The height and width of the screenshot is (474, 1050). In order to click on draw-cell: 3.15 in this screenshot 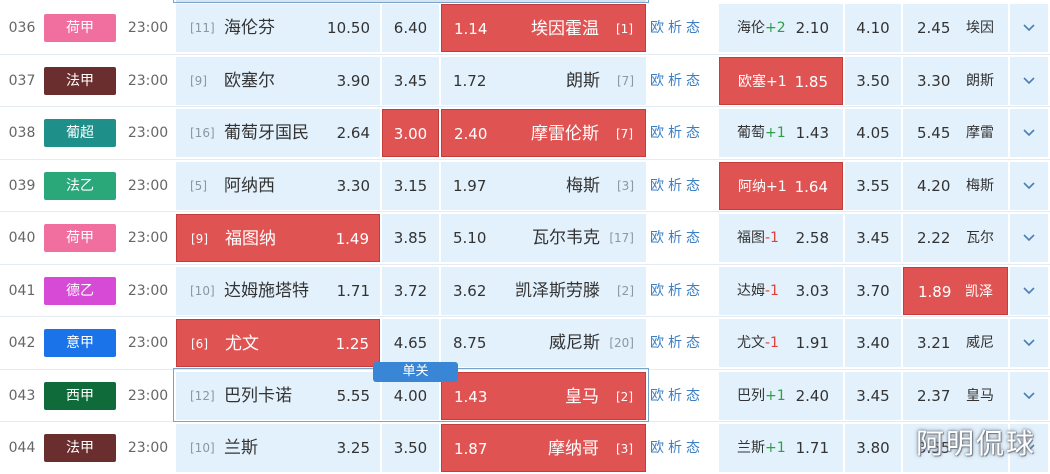, I will do `click(410, 185)`.